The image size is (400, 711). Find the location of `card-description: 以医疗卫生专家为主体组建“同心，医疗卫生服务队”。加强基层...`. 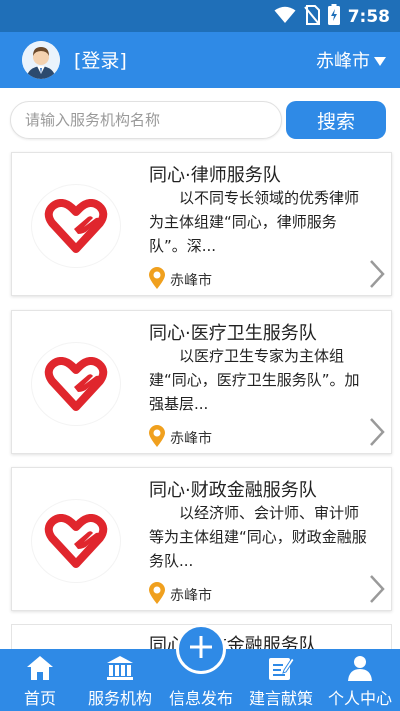

card-description: 以医疗卫生专家为主体组建“同心，医疗卫生服务队”。加强基层... is located at coordinates (254, 380).